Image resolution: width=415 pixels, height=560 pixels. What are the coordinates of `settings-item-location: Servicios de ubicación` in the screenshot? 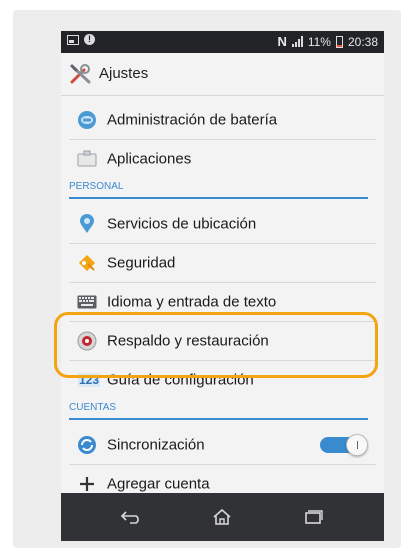 It's located at (222, 224).